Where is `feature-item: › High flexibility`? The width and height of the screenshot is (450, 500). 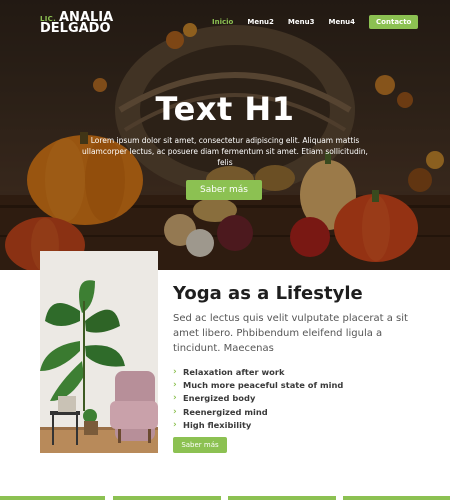
feature-item: › High flexibility is located at coordinates (258, 424).